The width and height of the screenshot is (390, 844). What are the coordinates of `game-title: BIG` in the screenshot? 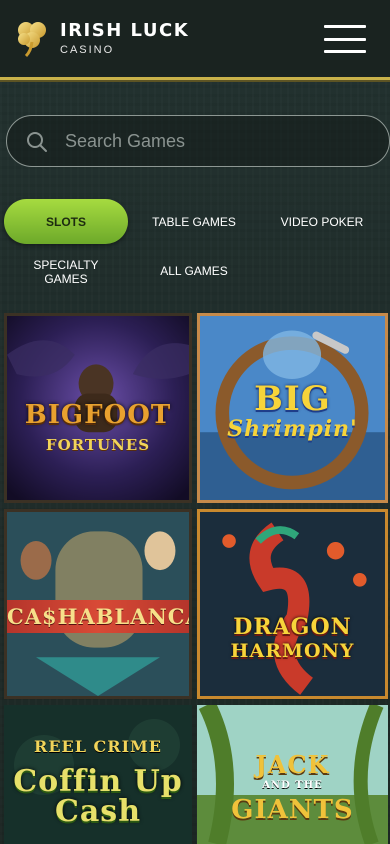 It's located at (292, 399).